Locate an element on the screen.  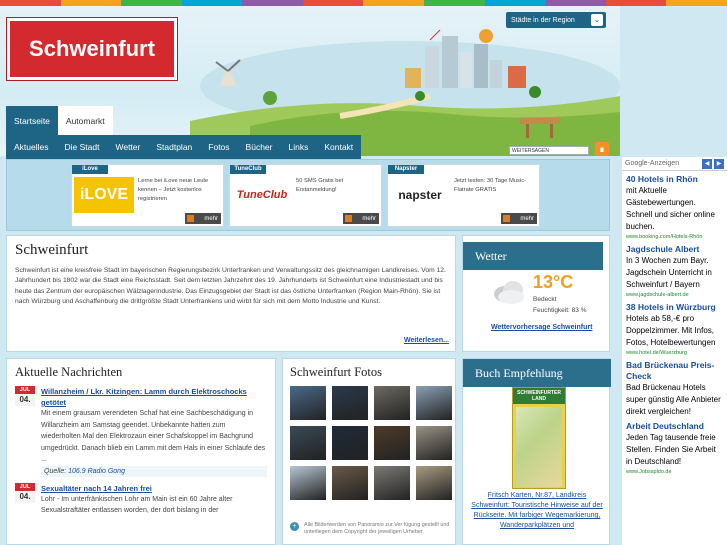
promo-header: TuneClub is located at coordinates (248, 169).